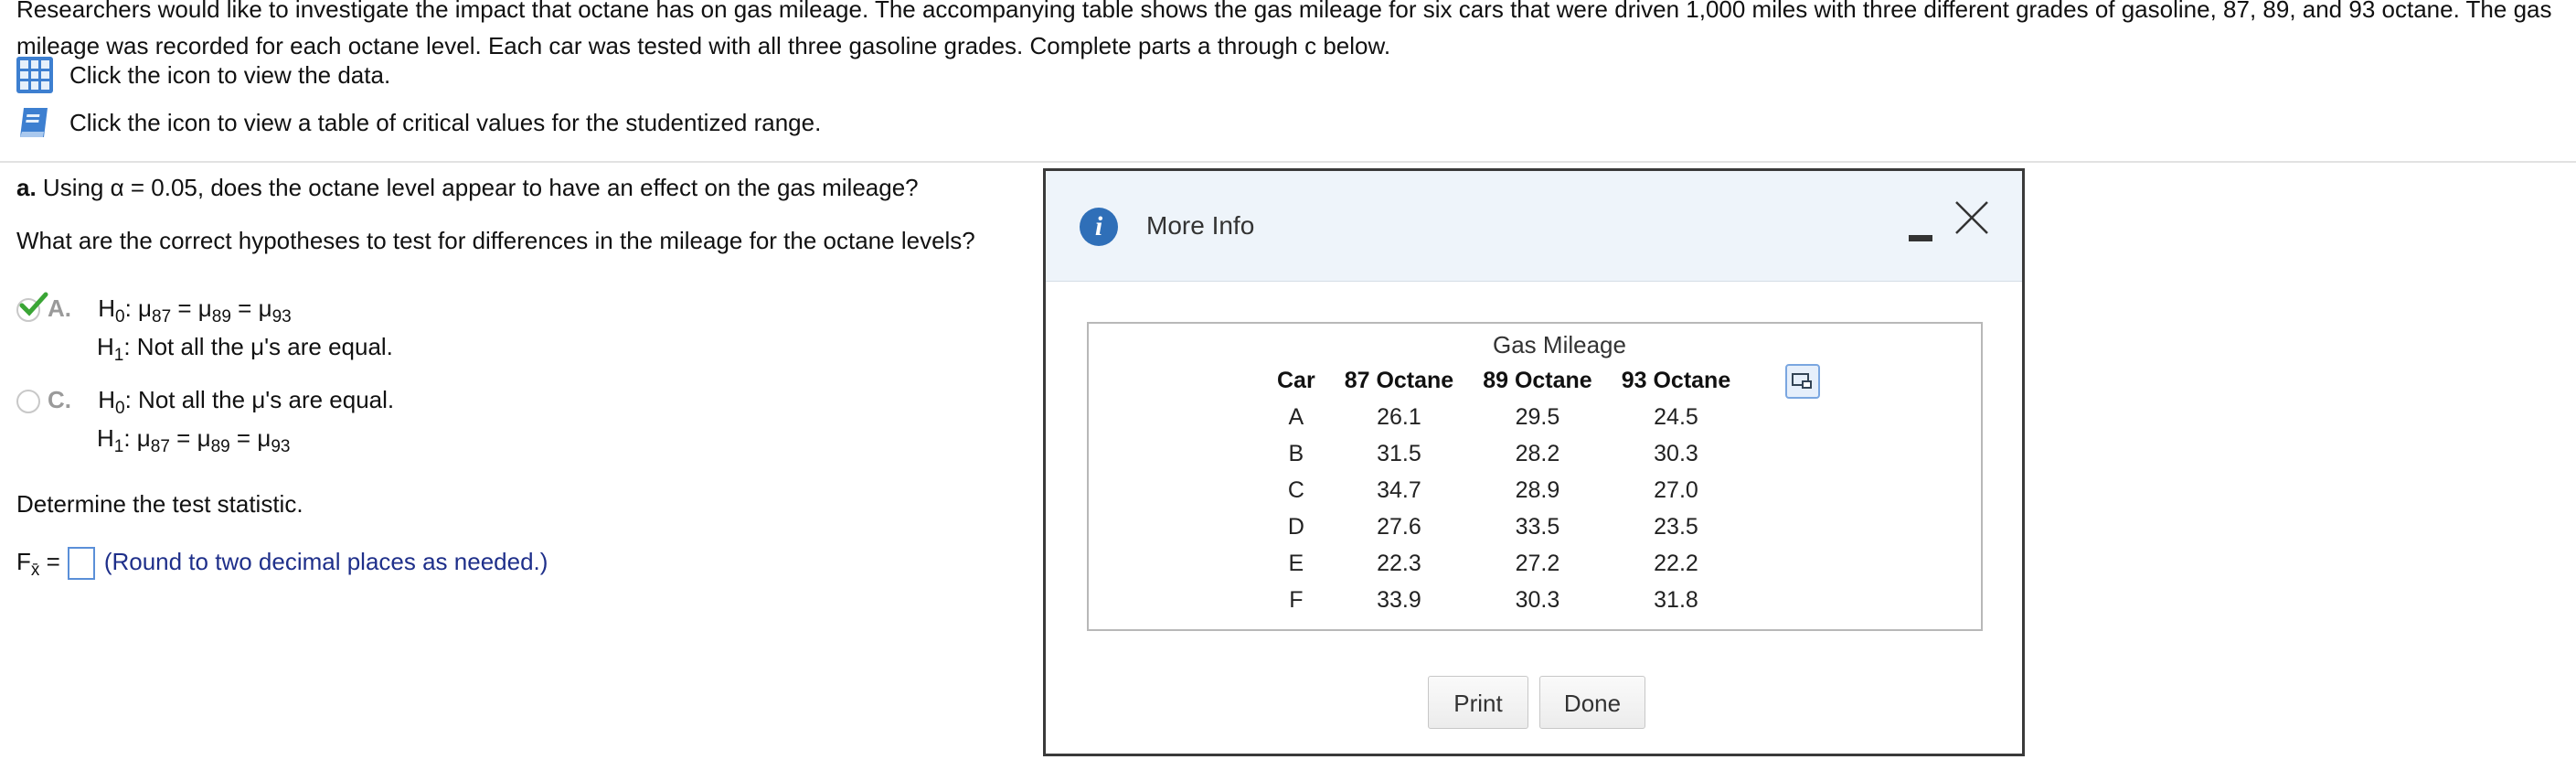 The width and height of the screenshot is (2576, 781). What do you see at coordinates (1295, 489) in the screenshot?
I see `table-cell: C` at bounding box center [1295, 489].